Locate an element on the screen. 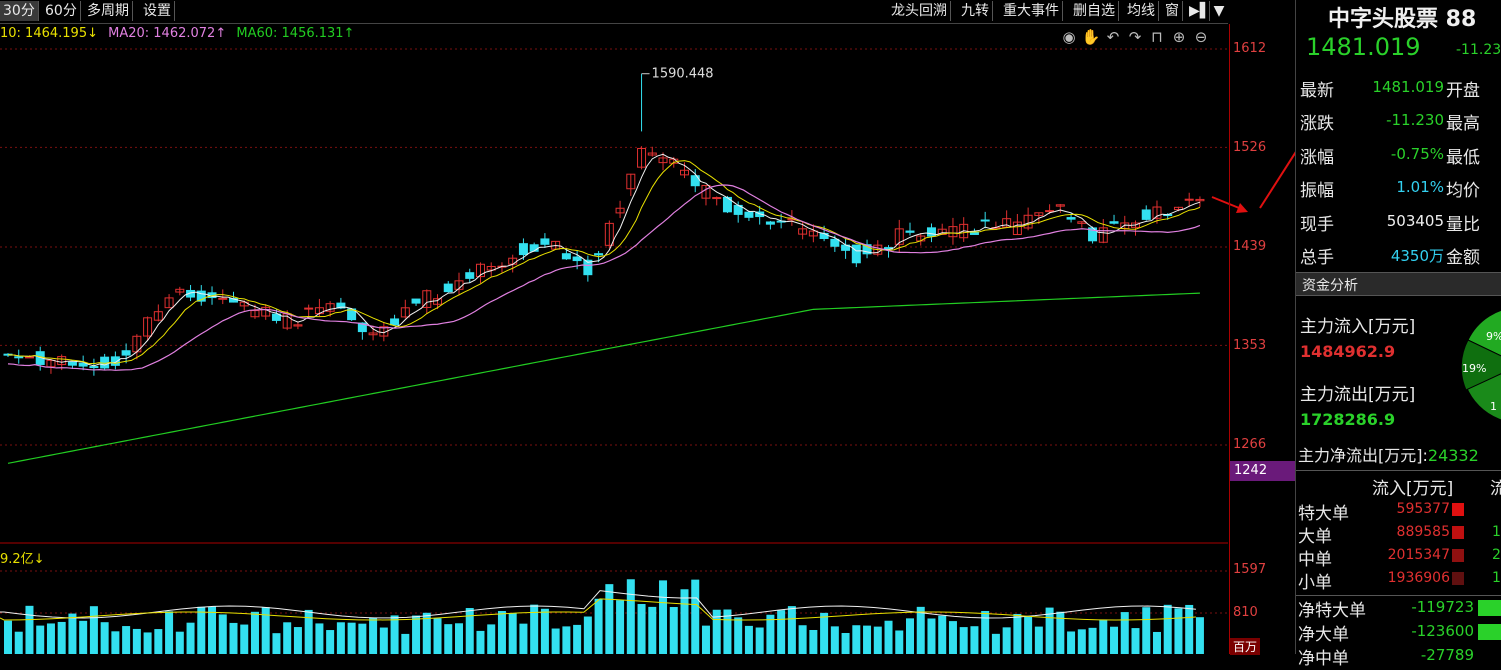  stock-change: -11.23 is located at coordinates (1478, 50).